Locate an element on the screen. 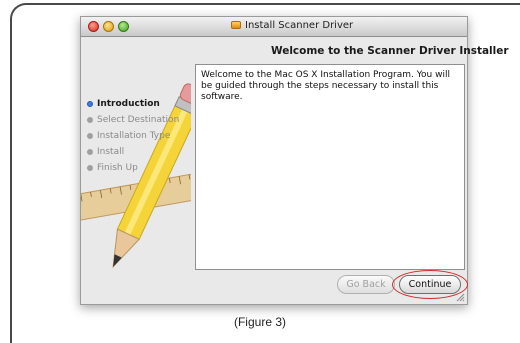  zoom-icon is located at coordinates (123, 26).